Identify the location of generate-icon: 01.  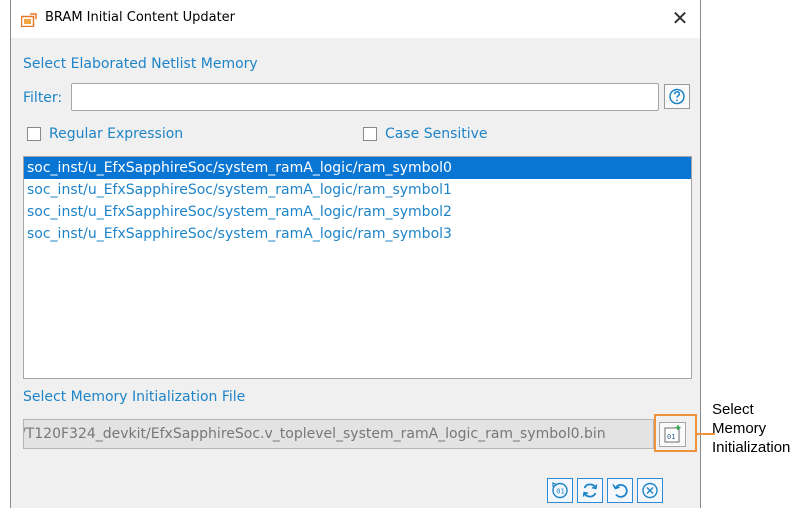
(560, 490).